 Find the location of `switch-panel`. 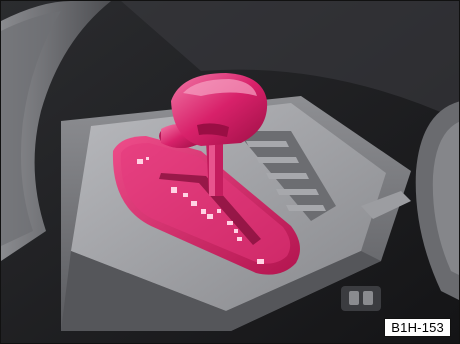

switch-panel is located at coordinates (361, 298).